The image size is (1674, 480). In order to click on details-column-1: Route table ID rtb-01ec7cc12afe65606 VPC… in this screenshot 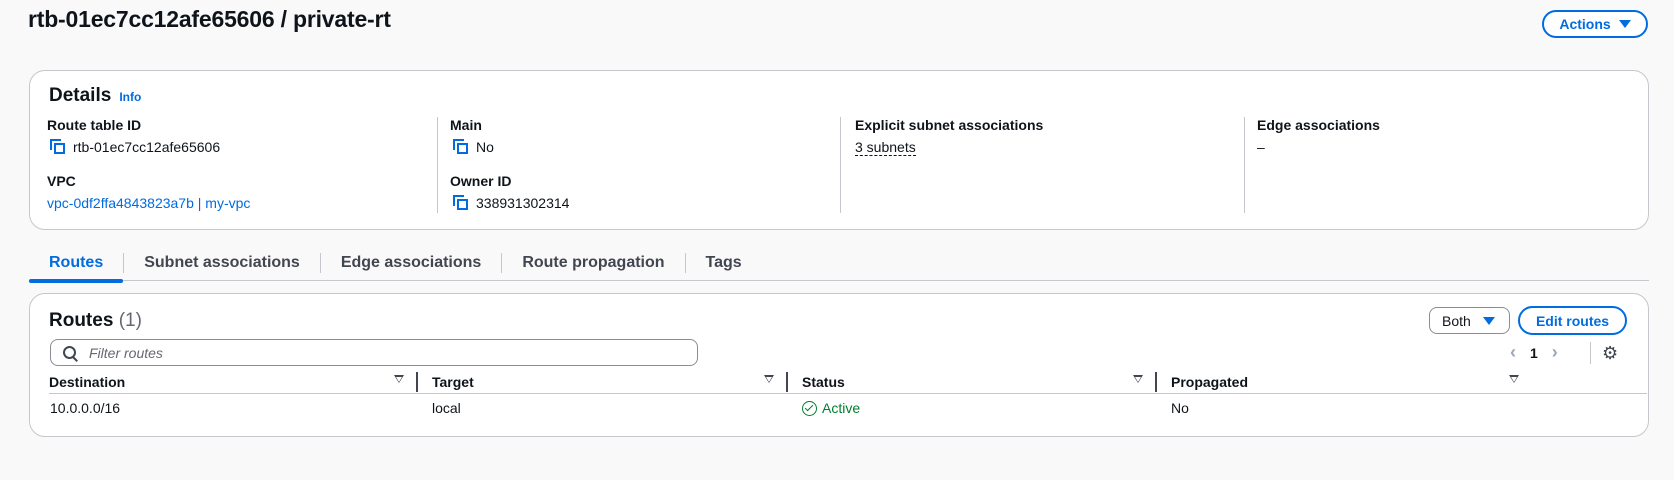, I will do `click(148, 173)`.